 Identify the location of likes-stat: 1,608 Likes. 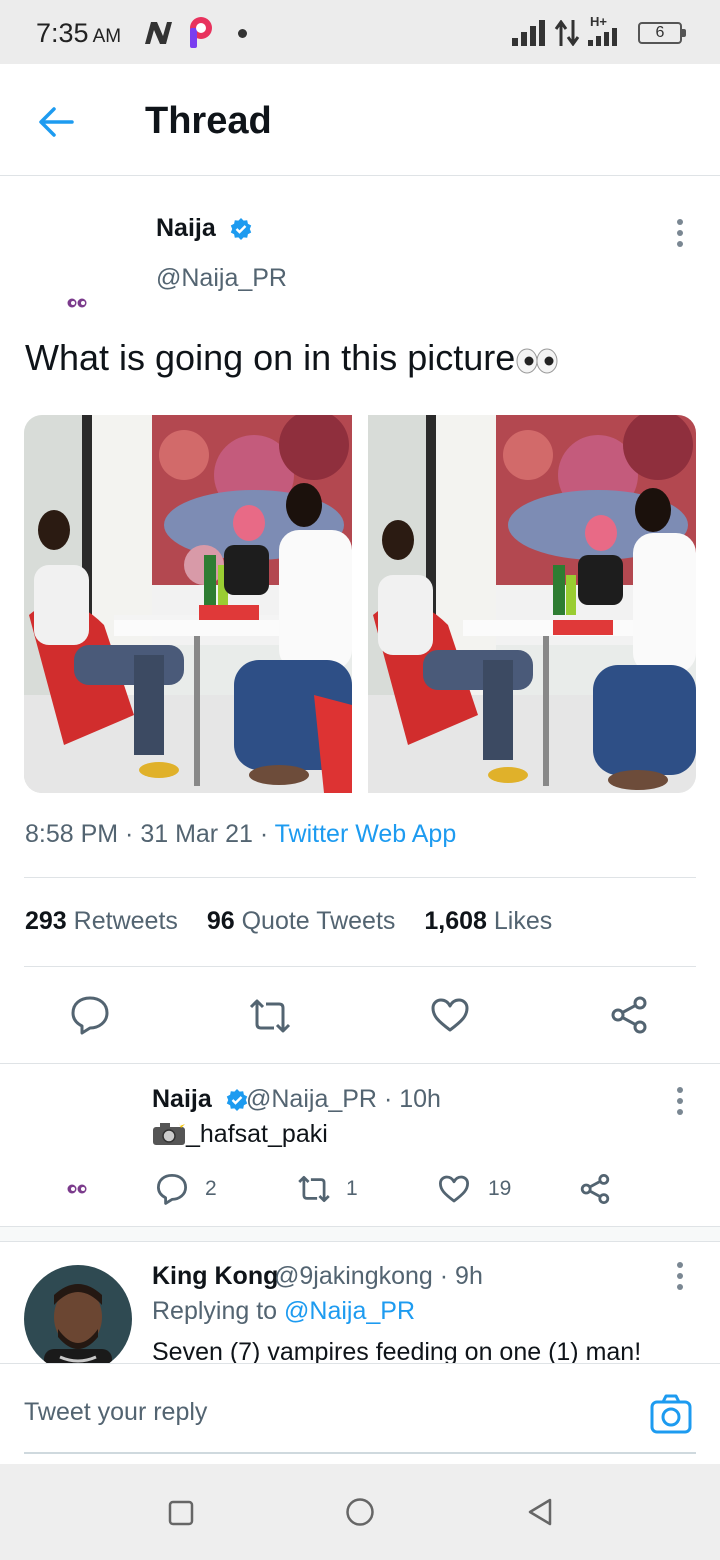
(488, 921).